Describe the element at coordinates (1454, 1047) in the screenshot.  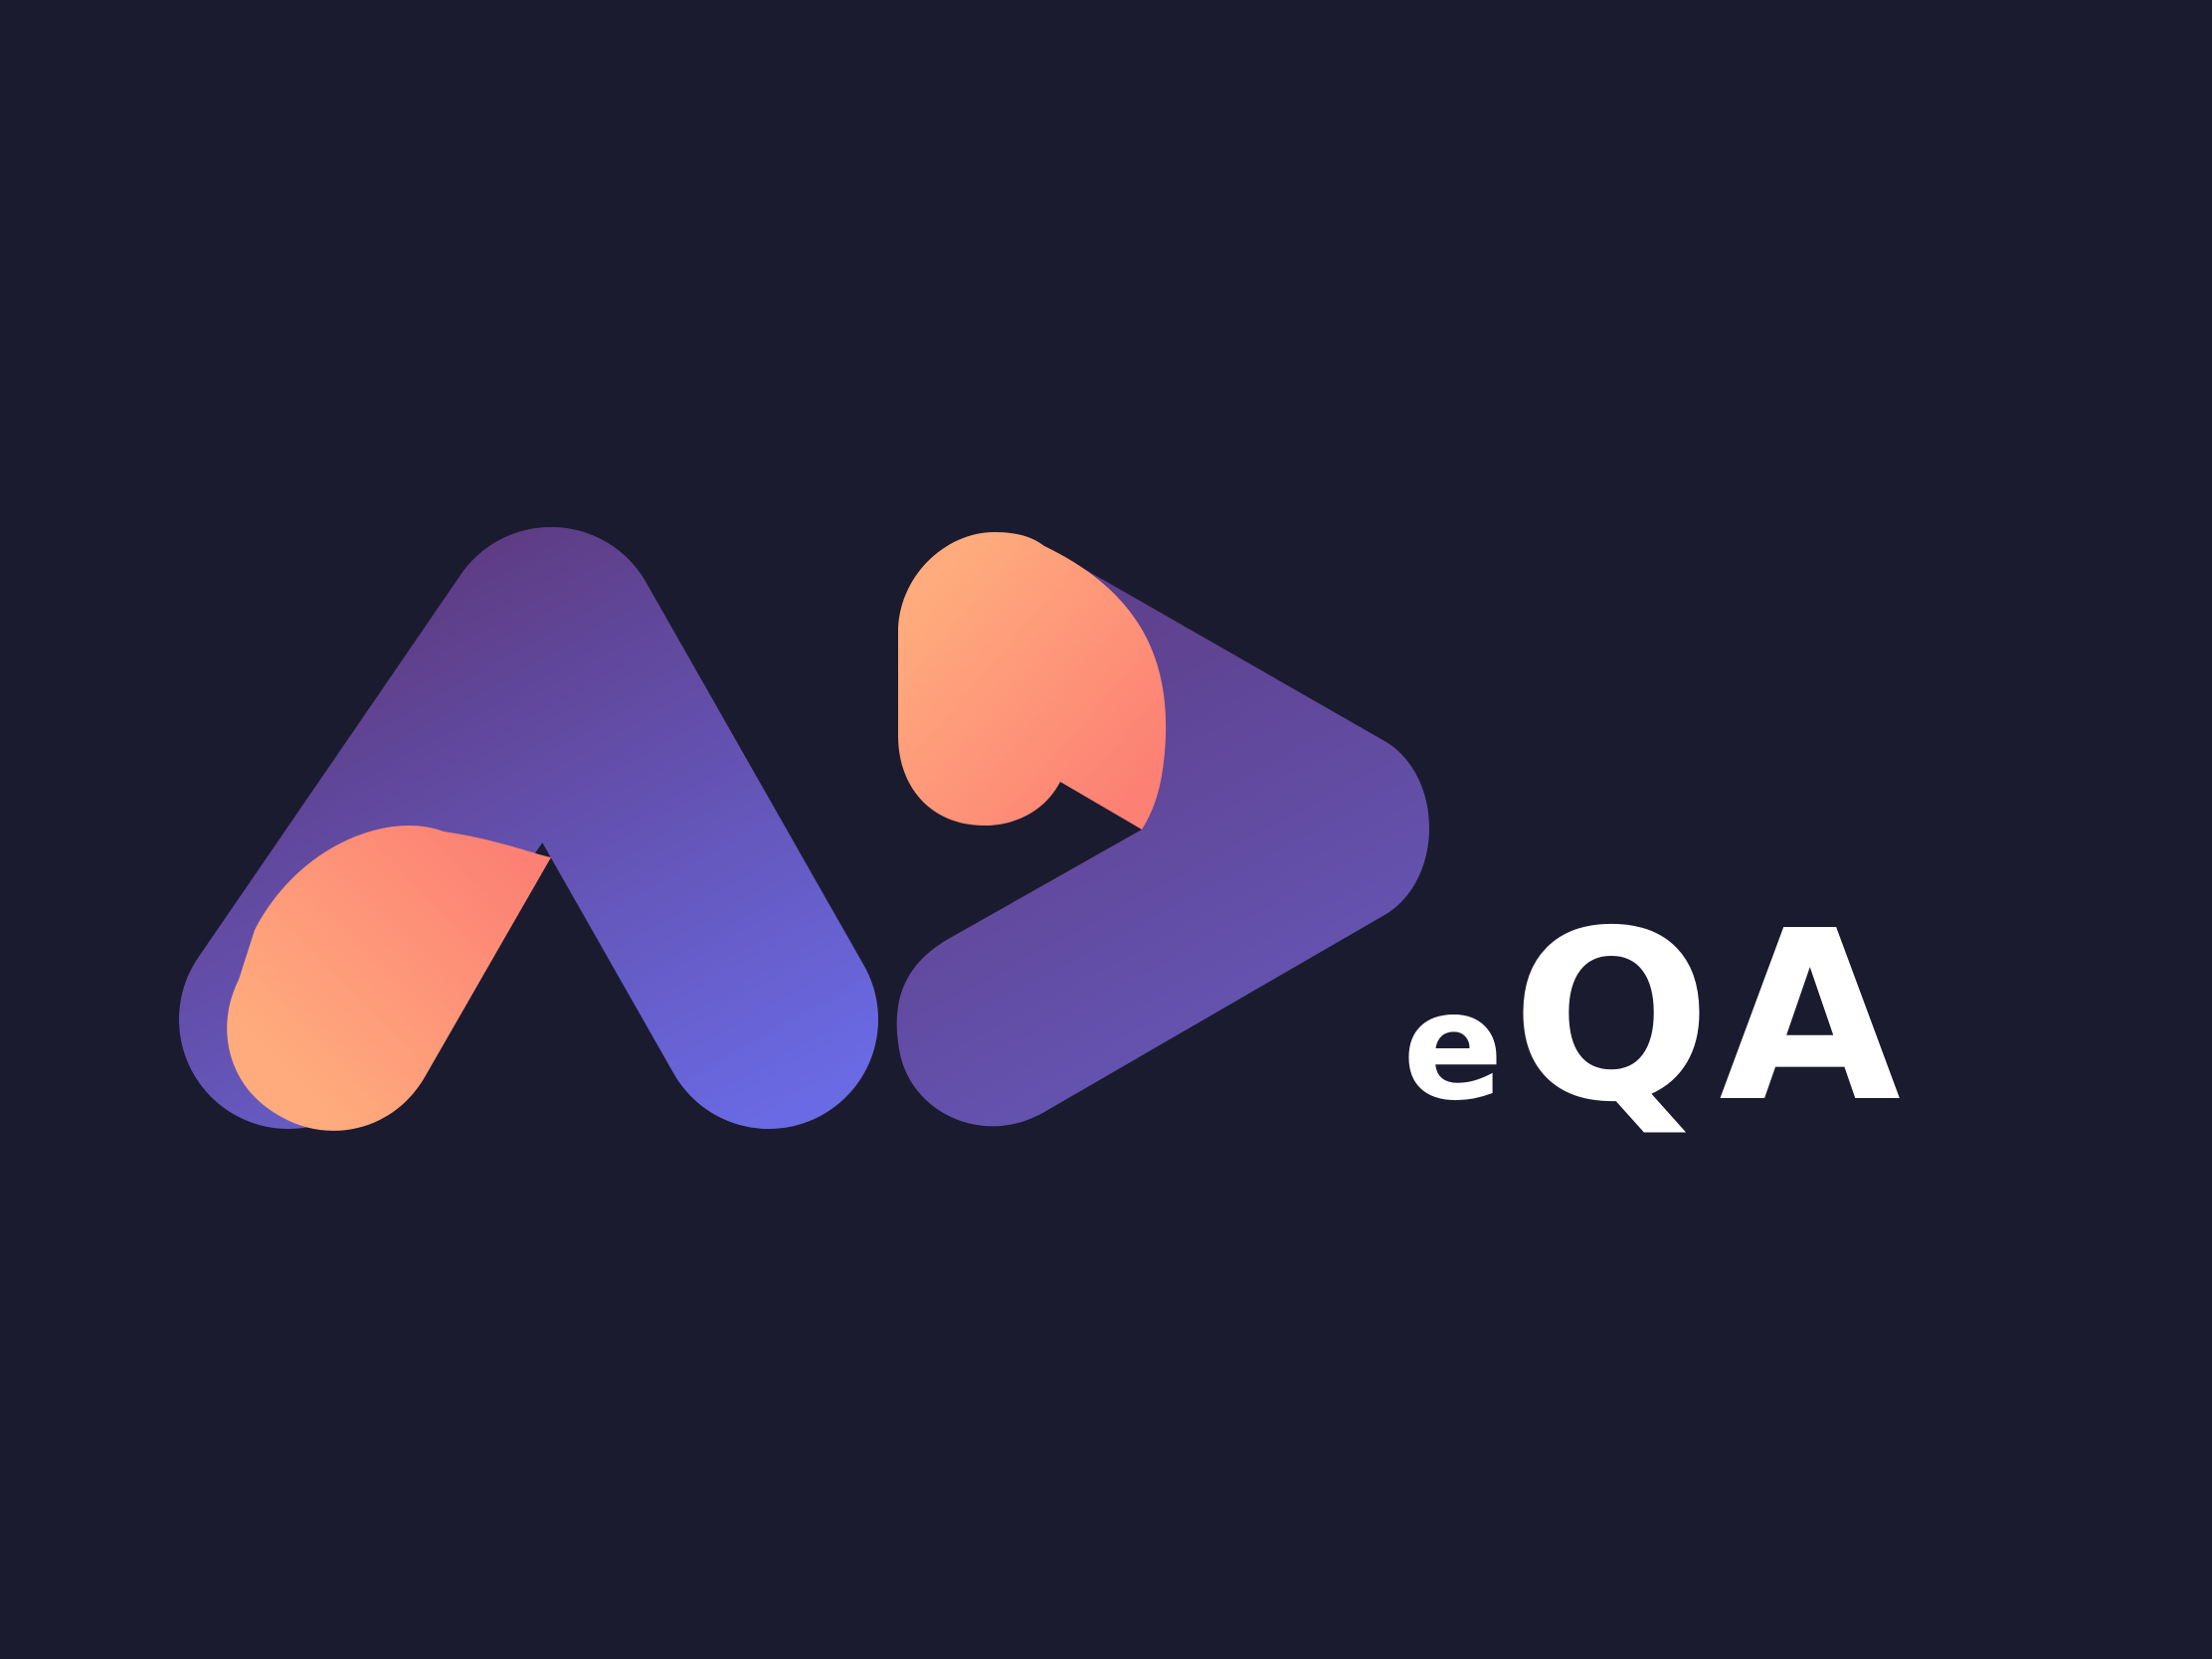
I see `wordmark-small-letter: e` at that location.